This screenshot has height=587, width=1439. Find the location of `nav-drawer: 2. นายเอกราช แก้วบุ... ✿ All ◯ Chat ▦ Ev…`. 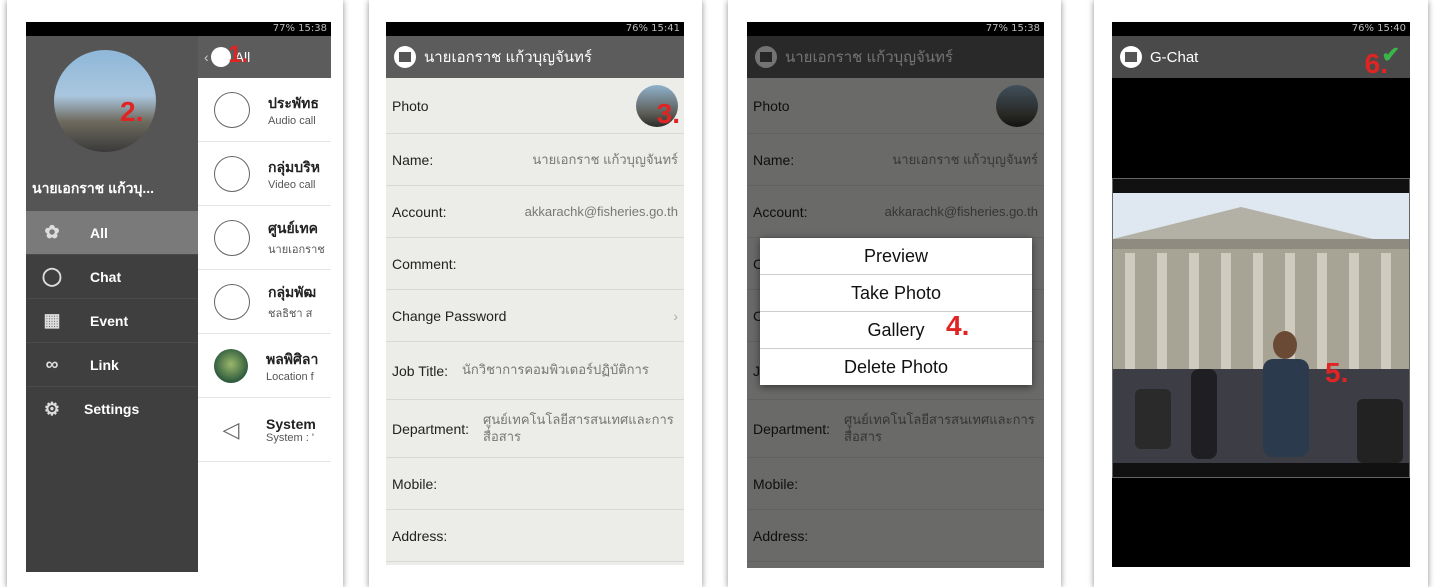

nav-drawer: 2. นายเอกราช แก้วบุ... ✿ All ◯ Chat ▦ Ev… is located at coordinates (112, 304).